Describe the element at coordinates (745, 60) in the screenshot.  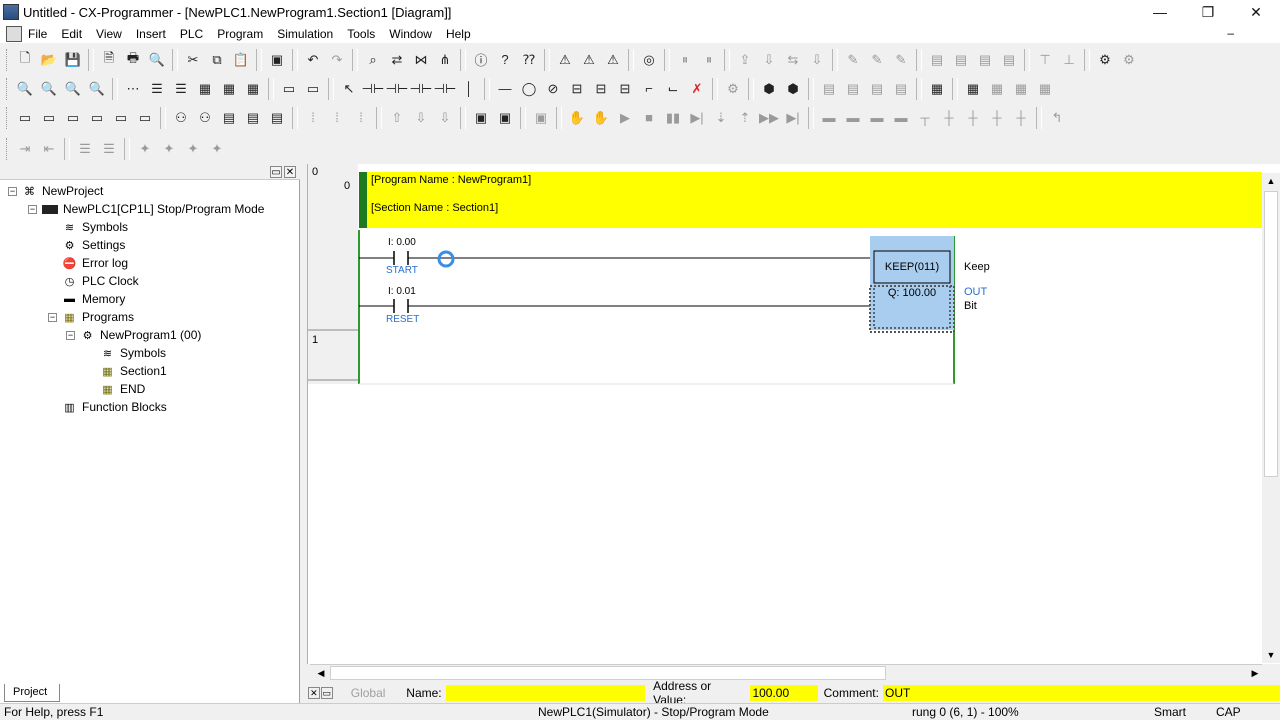
I see `transfer-to-plc-icon: ⇪` at that location.